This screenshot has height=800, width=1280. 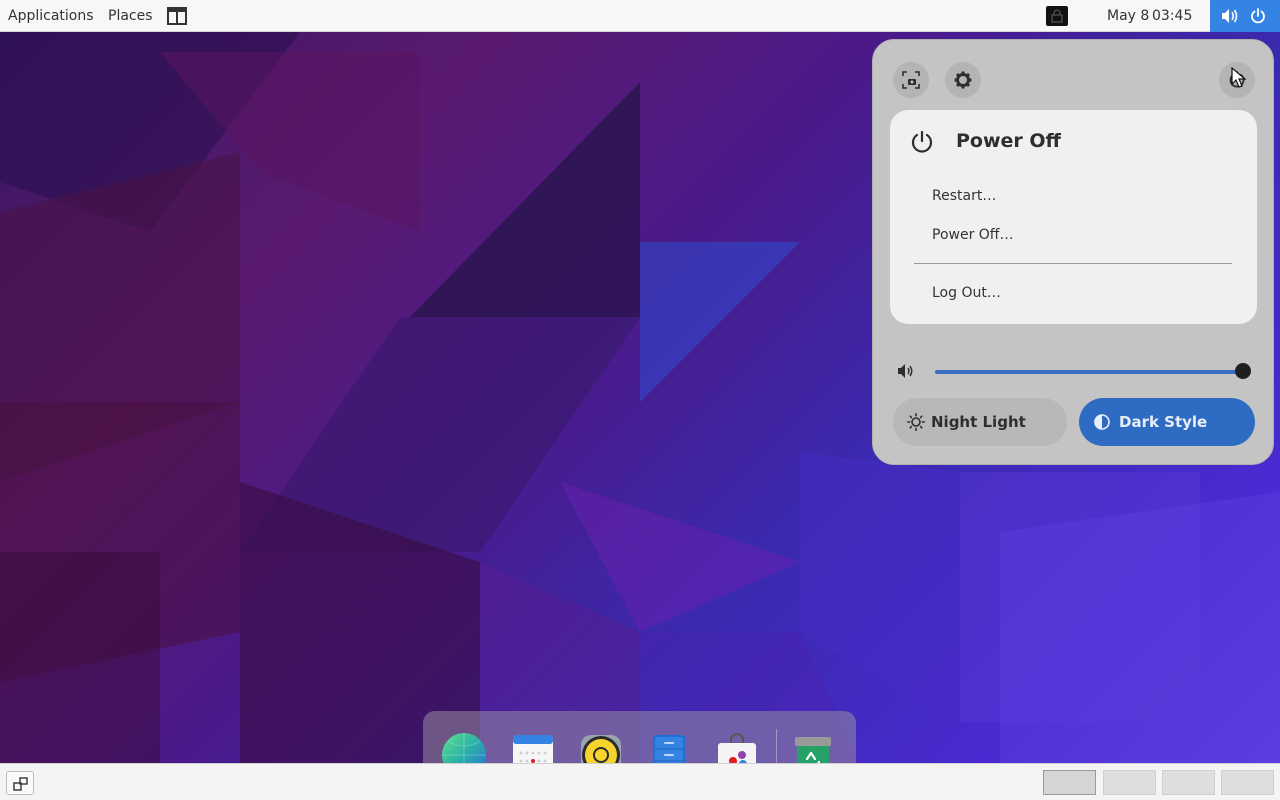 I want to click on night-light-label: Night Light, so click(x=978, y=422).